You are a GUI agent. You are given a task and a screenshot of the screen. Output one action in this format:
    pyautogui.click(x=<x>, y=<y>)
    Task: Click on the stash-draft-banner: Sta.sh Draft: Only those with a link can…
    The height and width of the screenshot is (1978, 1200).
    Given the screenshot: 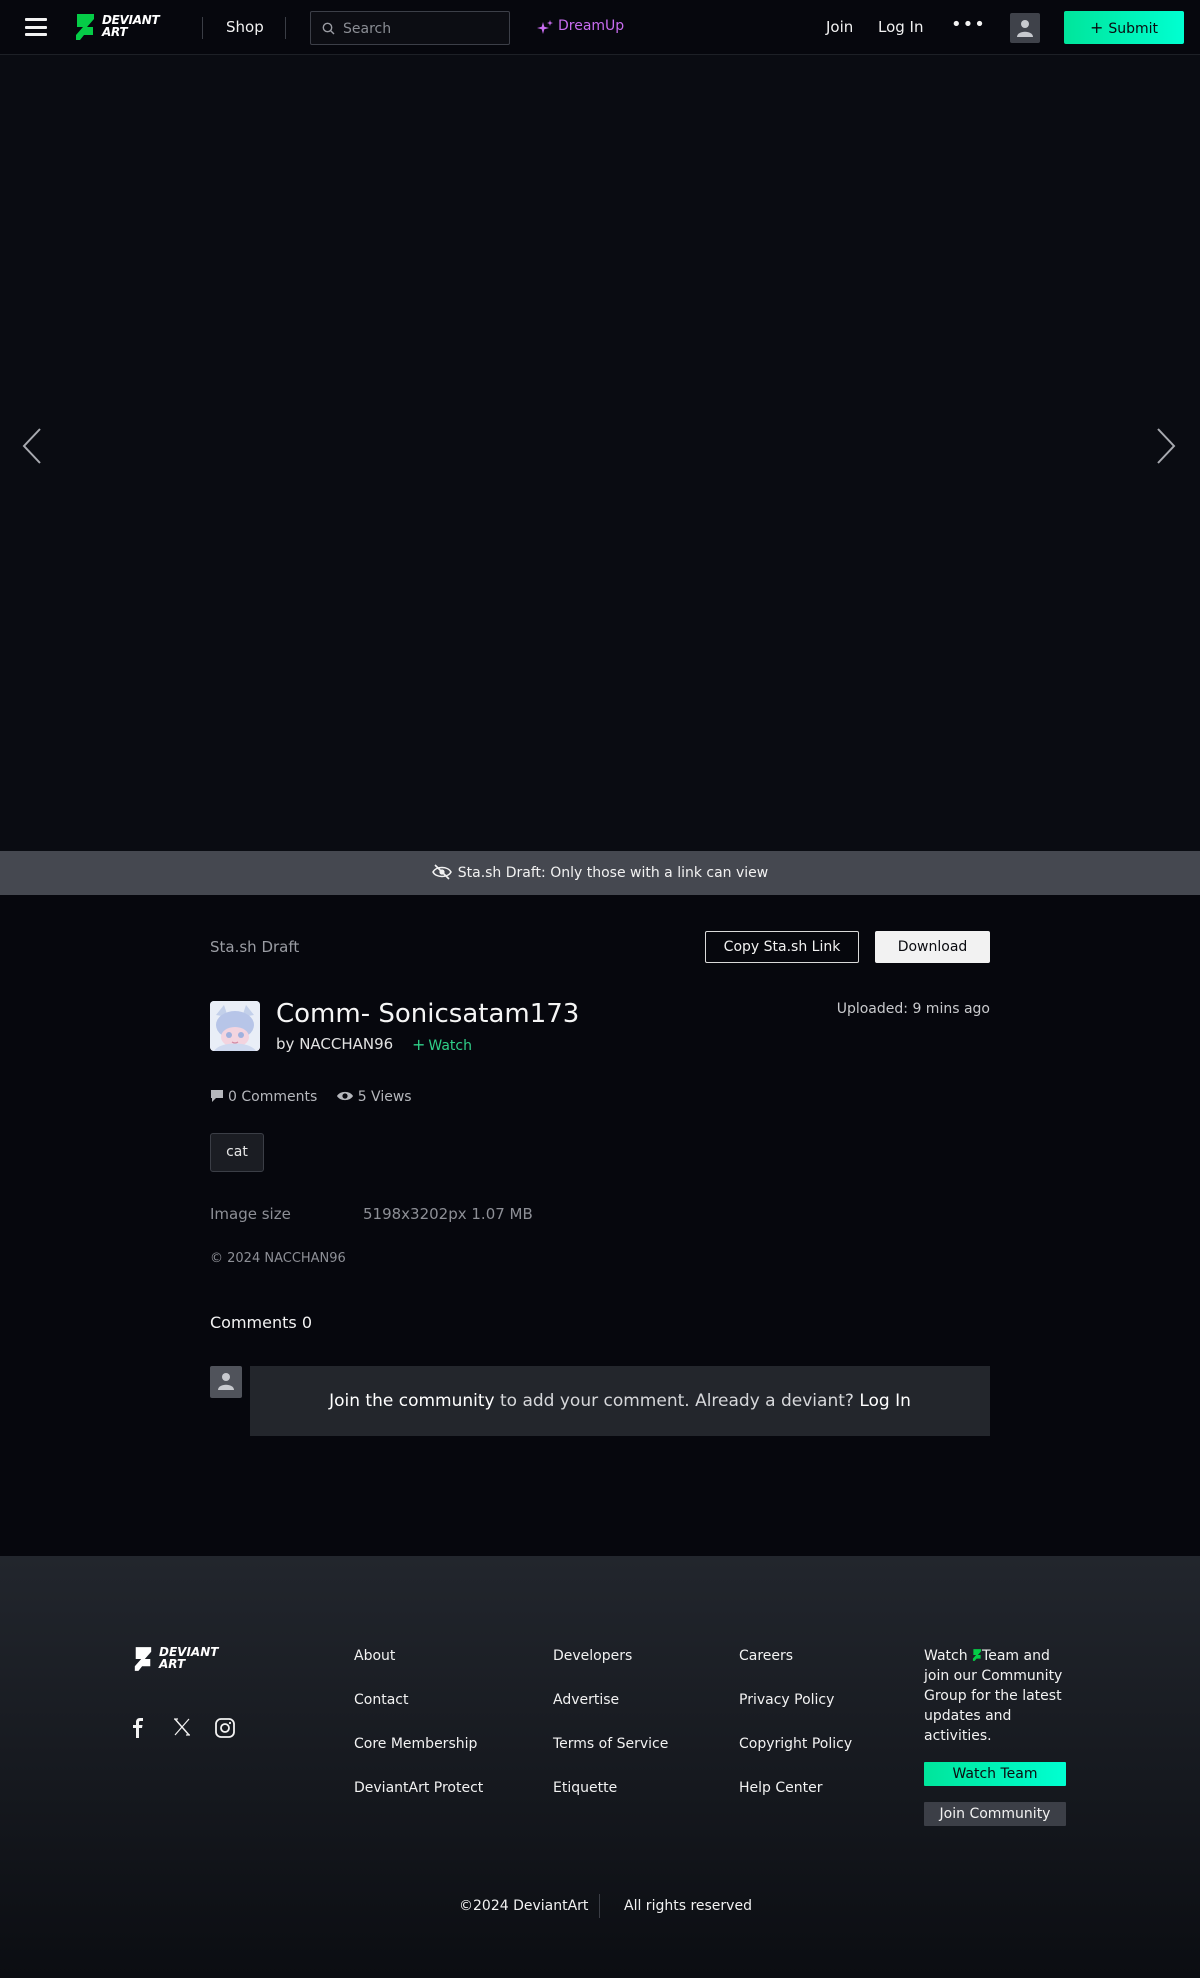 What is the action you would take?
    pyautogui.click(x=600, y=873)
    